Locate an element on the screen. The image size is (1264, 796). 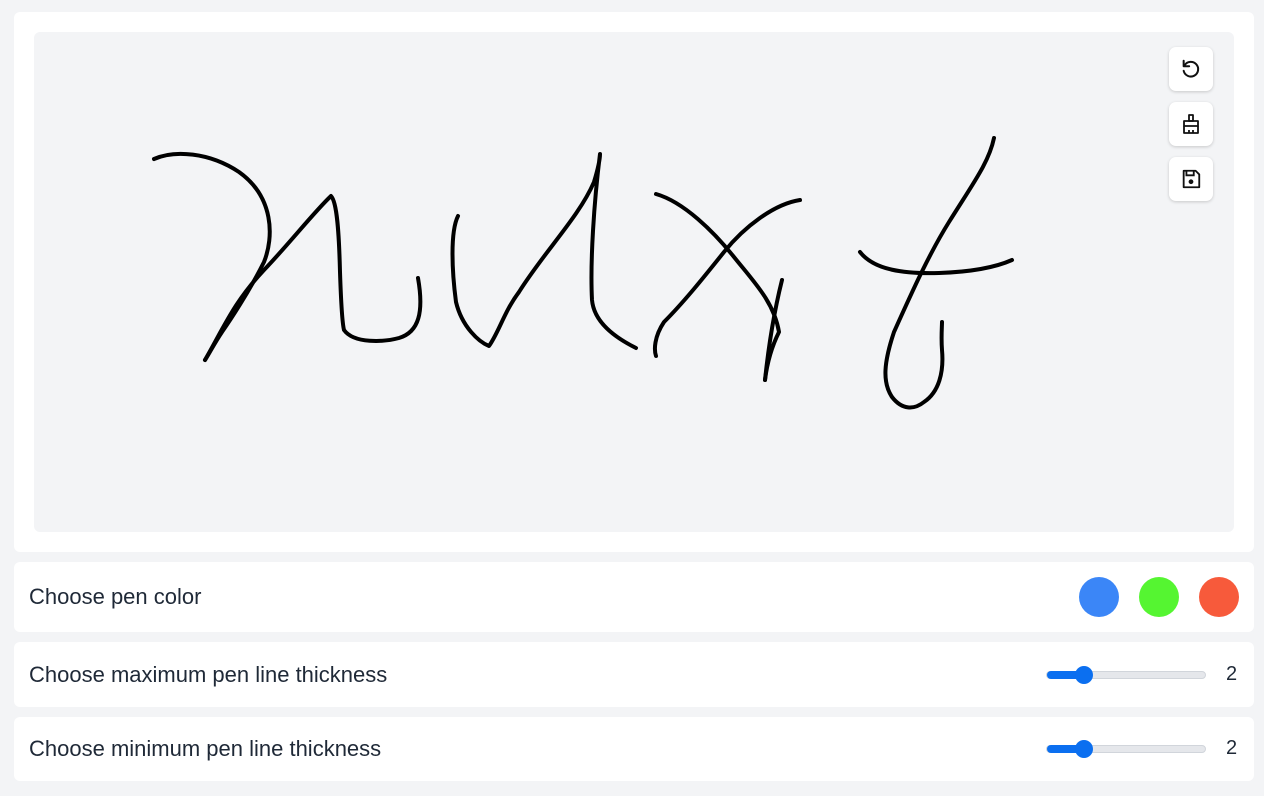
max-thickness-value: 2 is located at coordinates (1232, 673).